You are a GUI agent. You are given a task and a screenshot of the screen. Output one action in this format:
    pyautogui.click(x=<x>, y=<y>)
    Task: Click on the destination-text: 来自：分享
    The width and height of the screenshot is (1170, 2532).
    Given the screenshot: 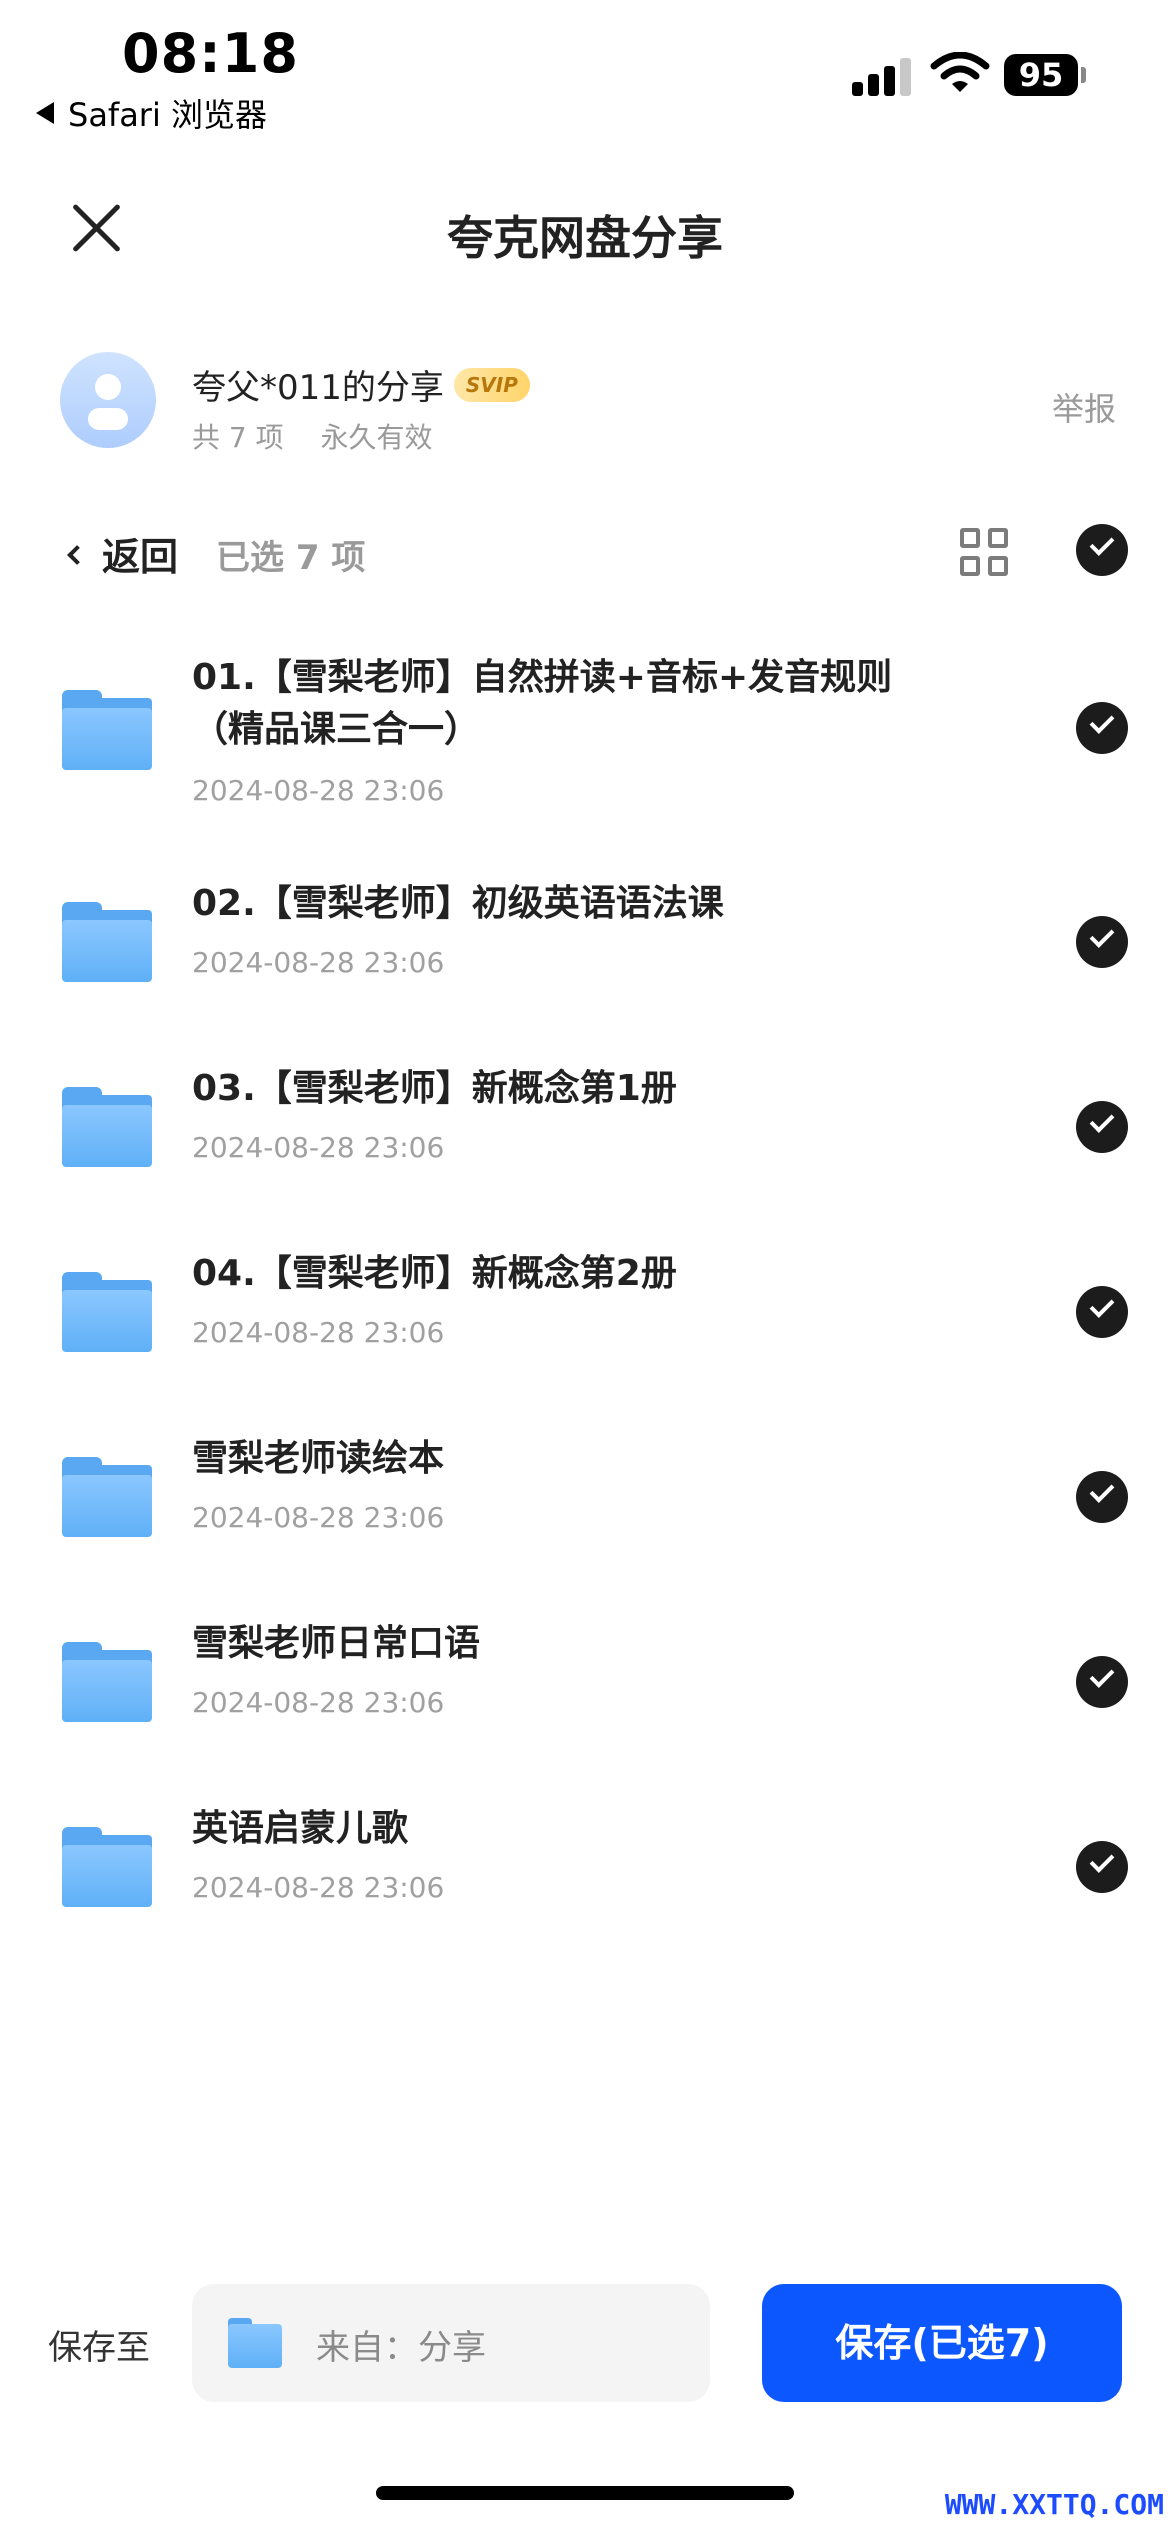 What is the action you would take?
    pyautogui.click(x=401, y=2348)
    